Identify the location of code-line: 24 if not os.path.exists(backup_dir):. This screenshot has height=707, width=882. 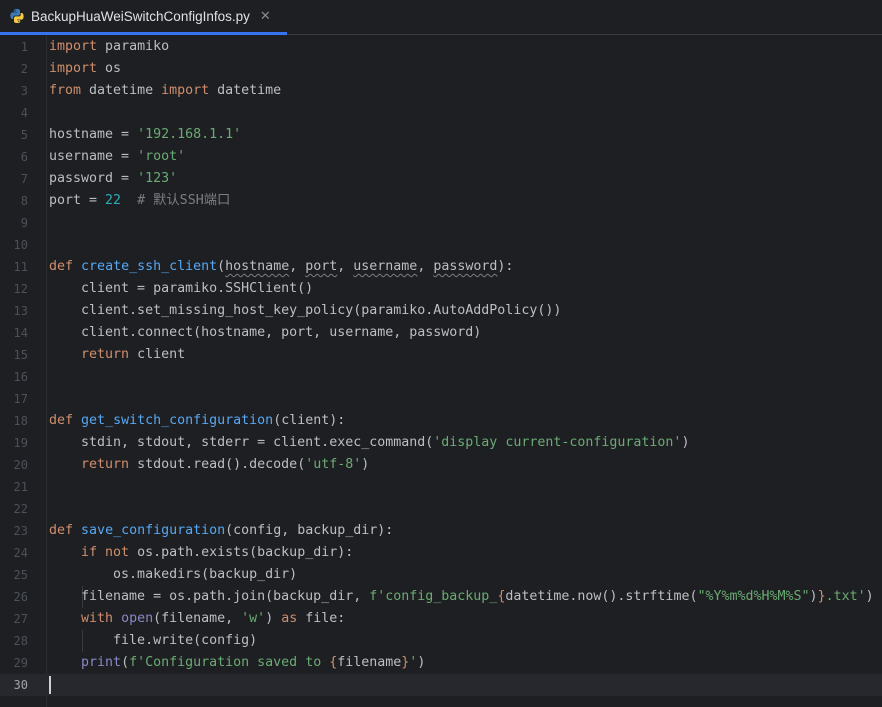
(441, 553).